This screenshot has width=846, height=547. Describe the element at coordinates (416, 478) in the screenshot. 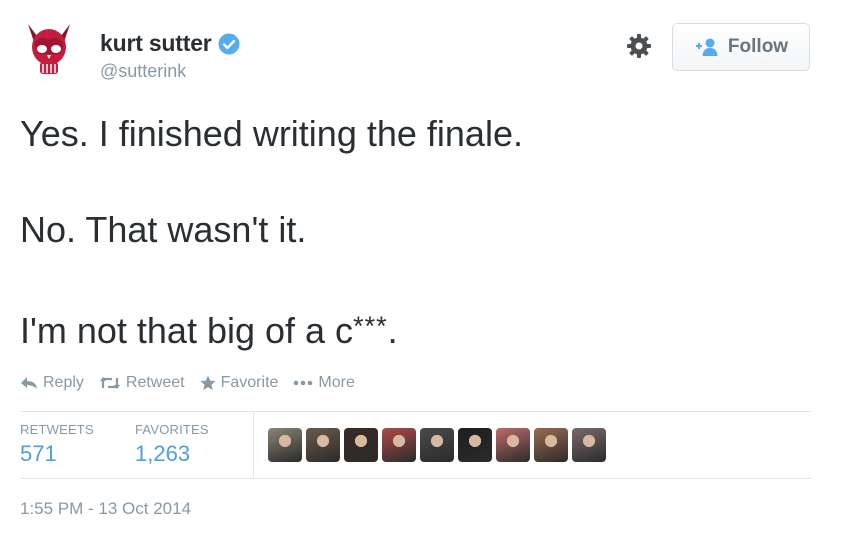

I see `divider-bottom` at that location.